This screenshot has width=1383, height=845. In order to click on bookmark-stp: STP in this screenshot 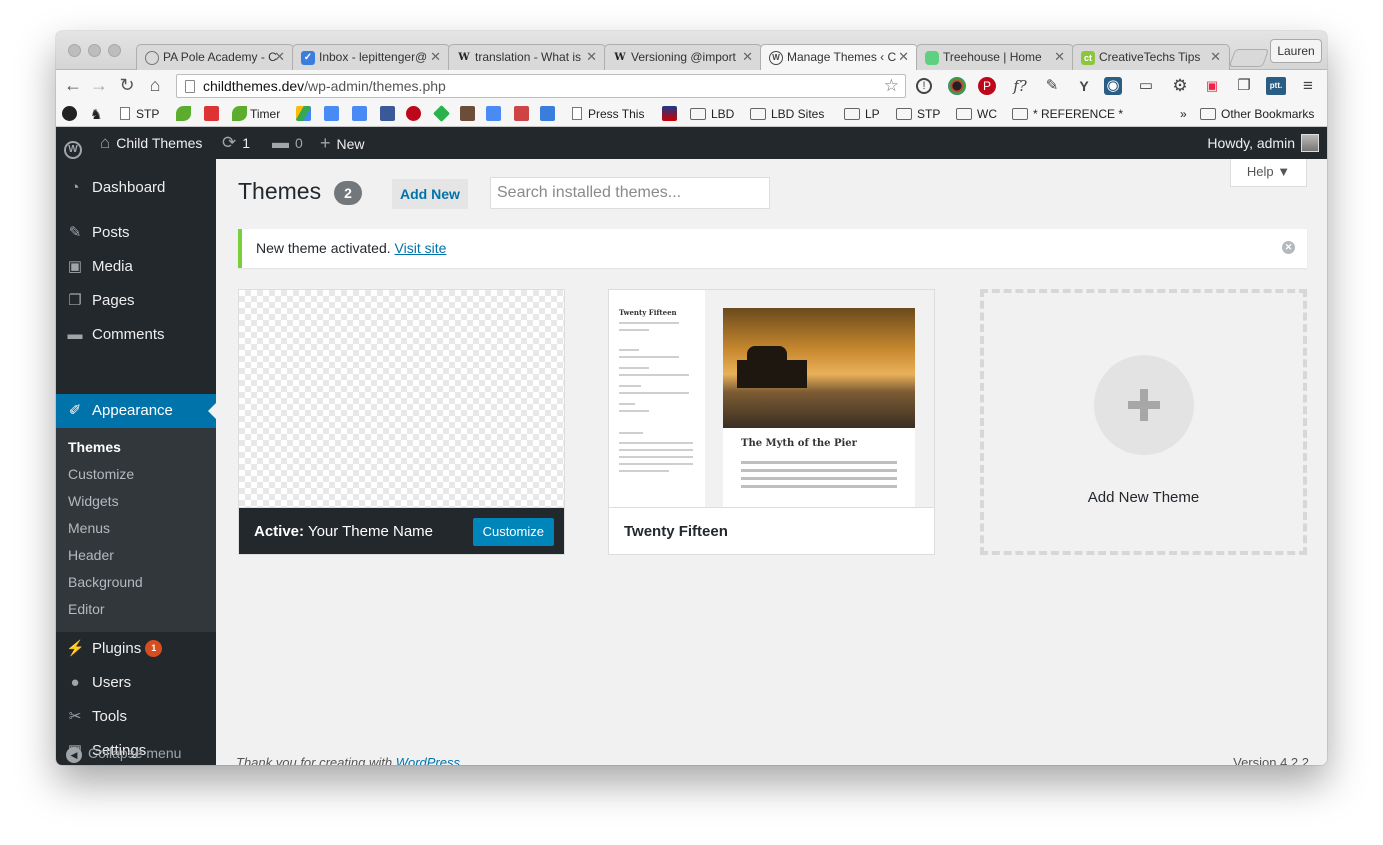, I will do `click(139, 114)`.